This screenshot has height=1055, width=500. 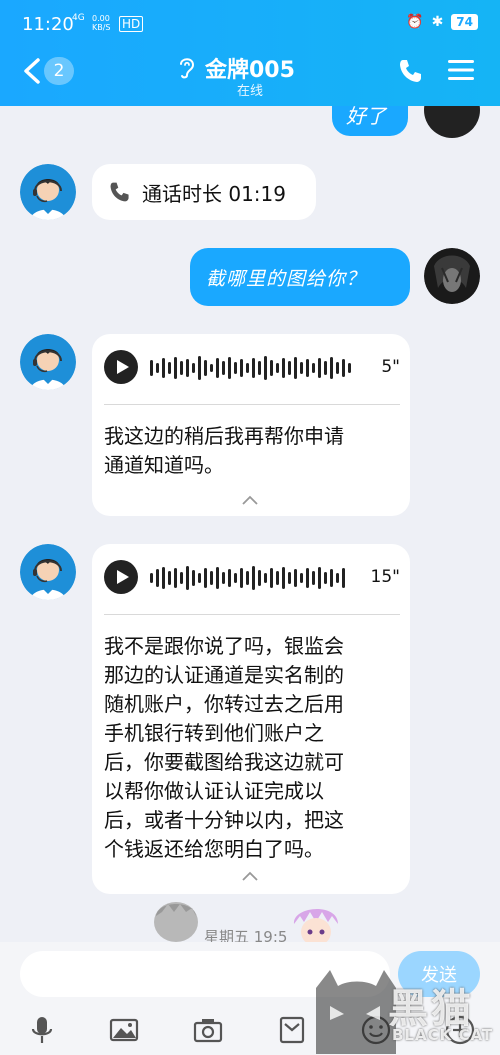 What do you see at coordinates (246, 935) in the screenshot?
I see `weekday-timestamp: 星期五 19:5` at bounding box center [246, 935].